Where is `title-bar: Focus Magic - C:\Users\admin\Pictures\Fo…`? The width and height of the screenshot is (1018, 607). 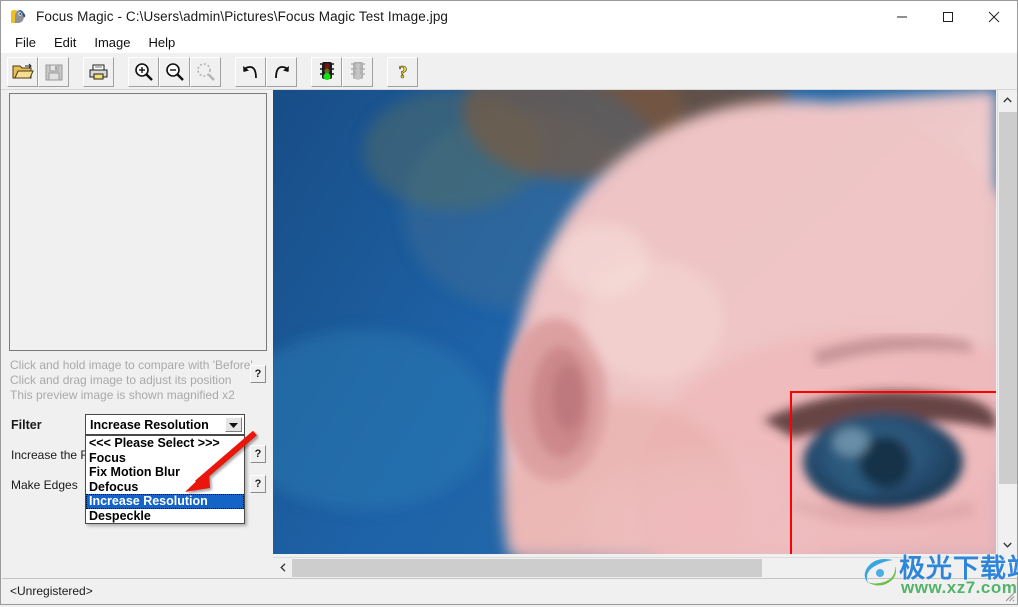
title-bar: Focus Magic - C:\Users\admin\Pictures\Fo… is located at coordinates (509, 16).